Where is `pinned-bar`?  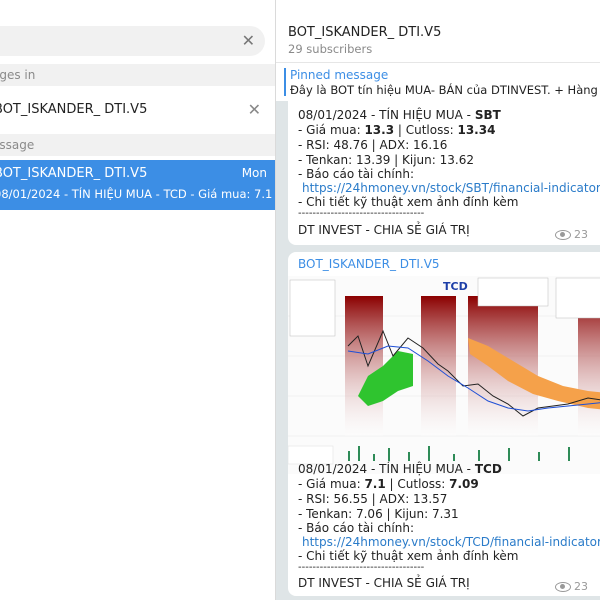 pinned-bar is located at coordinates (285, 82).